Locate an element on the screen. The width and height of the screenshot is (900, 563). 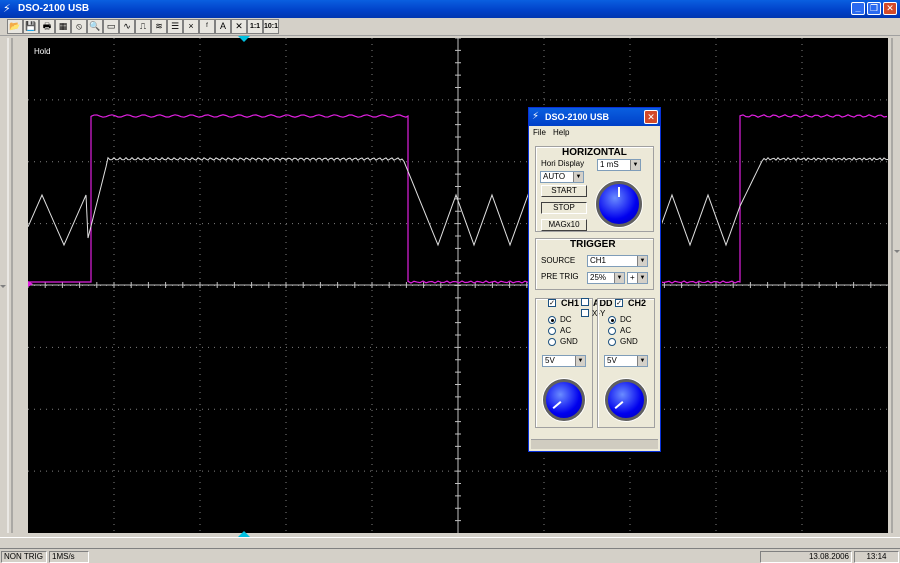
title-bar: ⚡ DSO-2100 USB _ ❐ ✕ is located at coordinates (450, 9).